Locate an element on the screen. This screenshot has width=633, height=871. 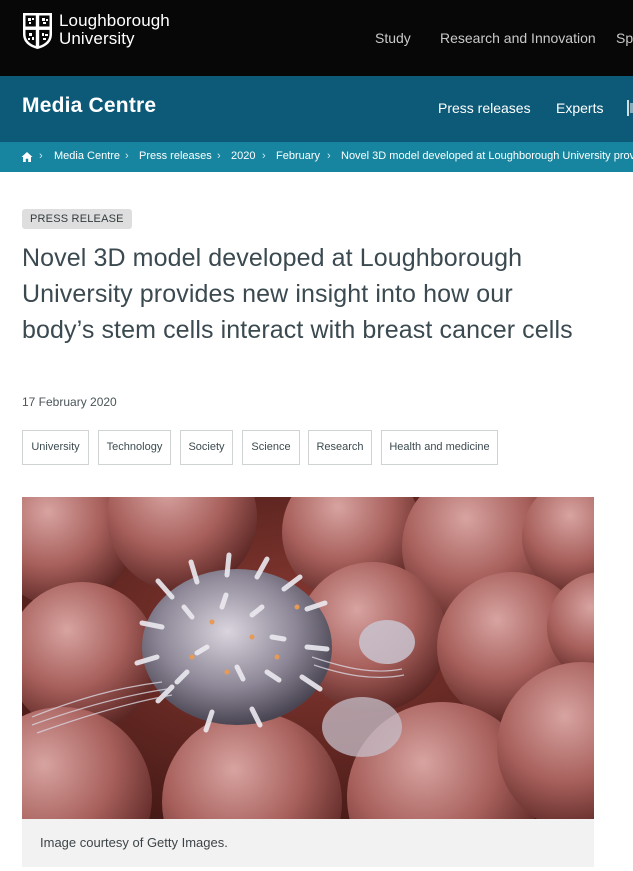
tag-technology: Technology is located at coordinates (134, 447).